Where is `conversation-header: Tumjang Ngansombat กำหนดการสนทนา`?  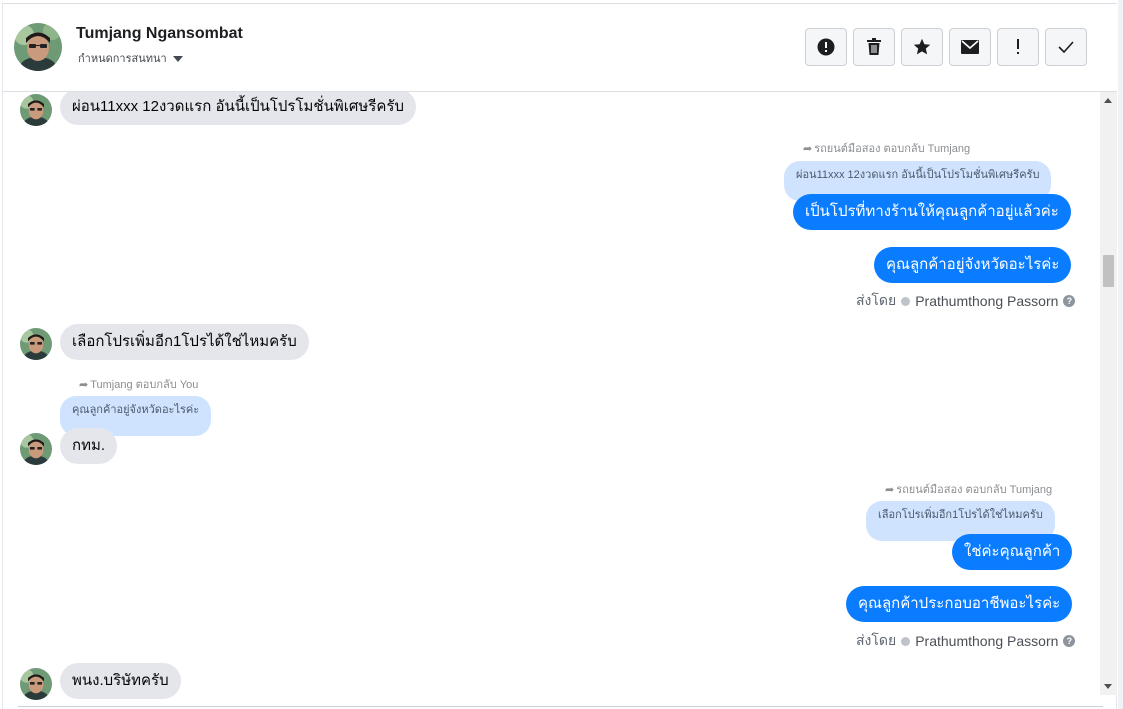 conversation-header: Tumjang Ngansombat กำหนดการสนทนา is located at coordinates (560, 48).